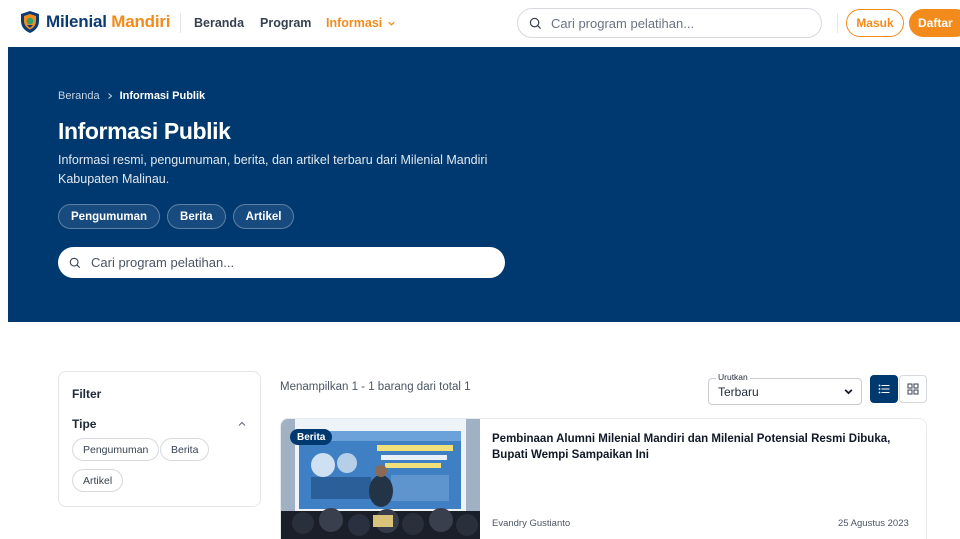 The height and width of the screenshot is (539, 960). What do you see at coordinates (108, 22) in the screenshot?
I see `brand-name: Milenial Mandiri` at bounding box center [108, 22].